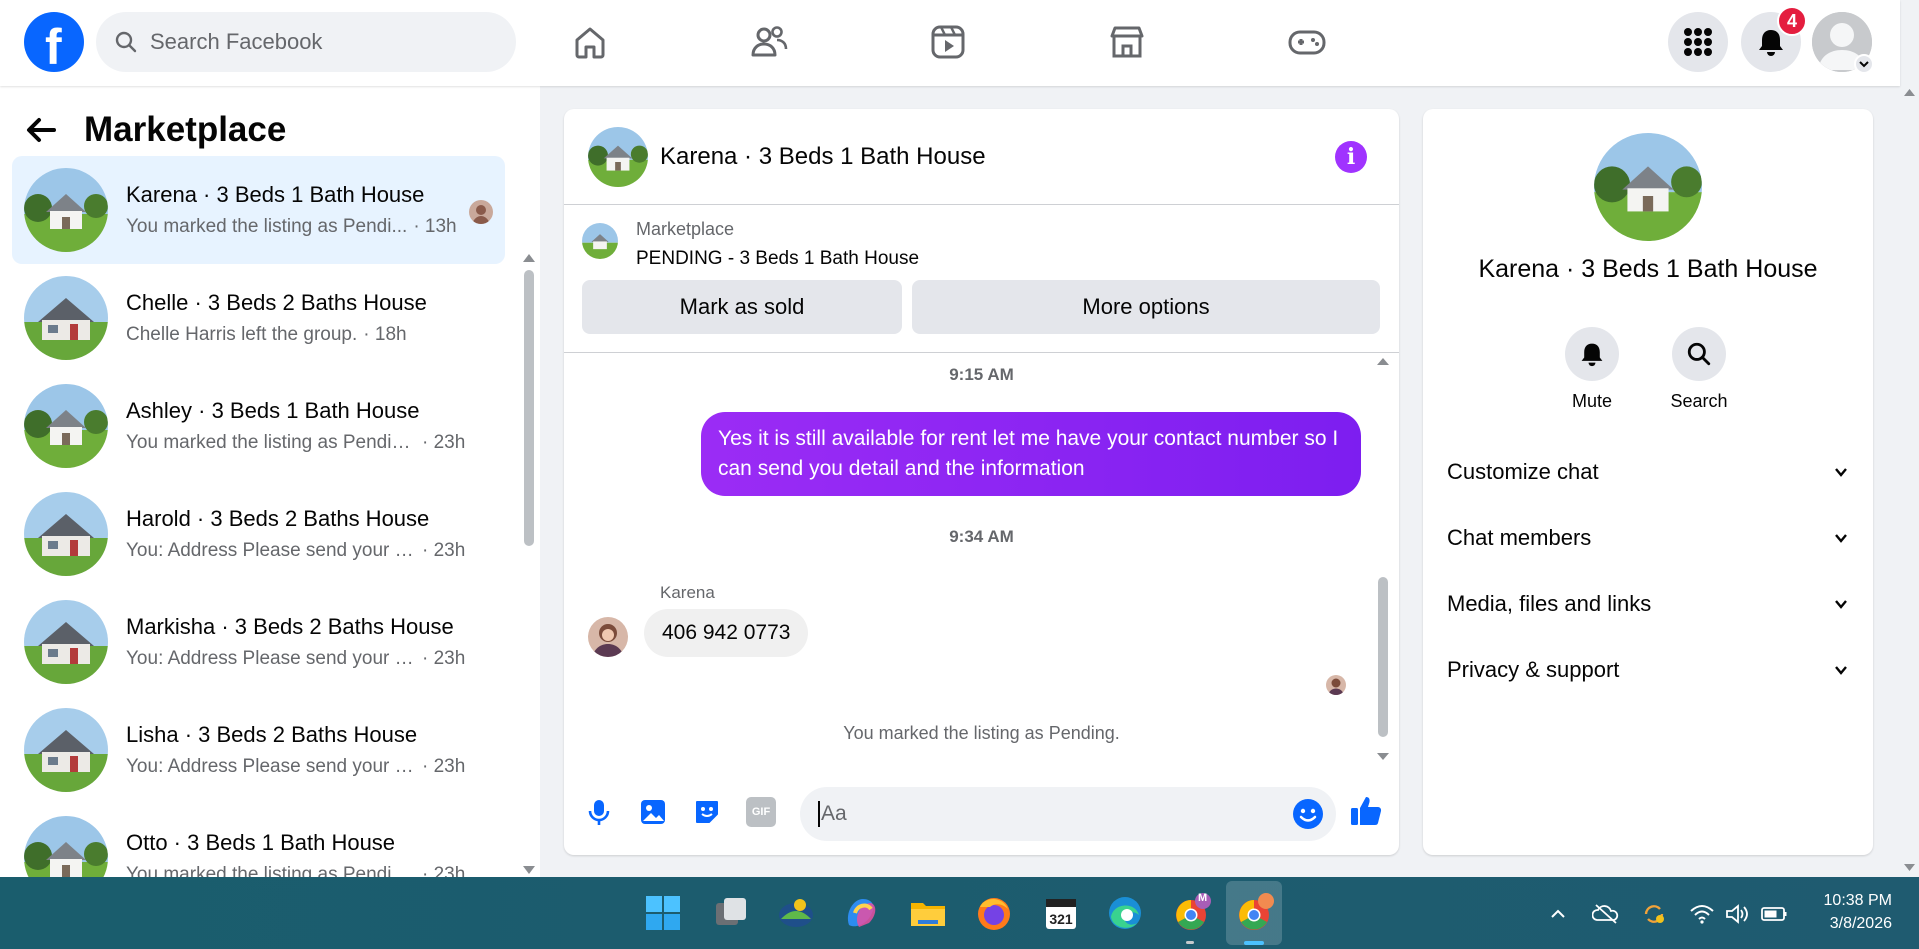  I want to click on more-options-button: More options, so click(1146, 307).